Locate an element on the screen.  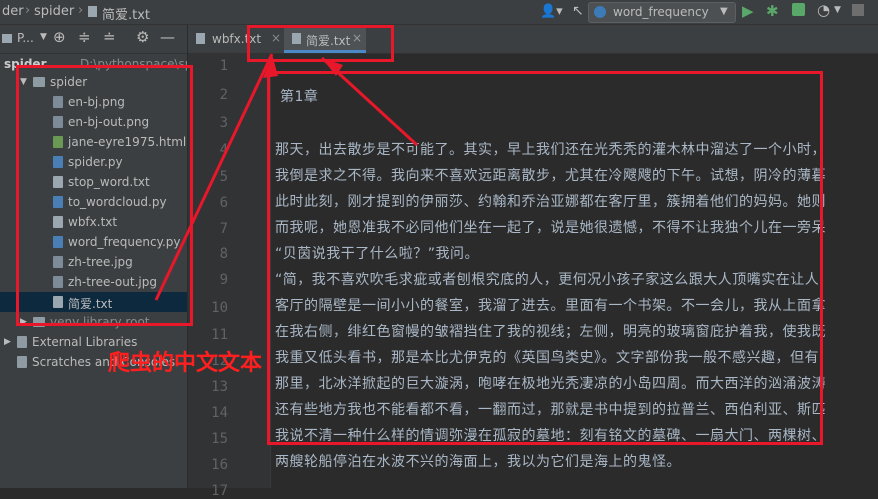
annotation-arrow is located at coordinates (214, 177).